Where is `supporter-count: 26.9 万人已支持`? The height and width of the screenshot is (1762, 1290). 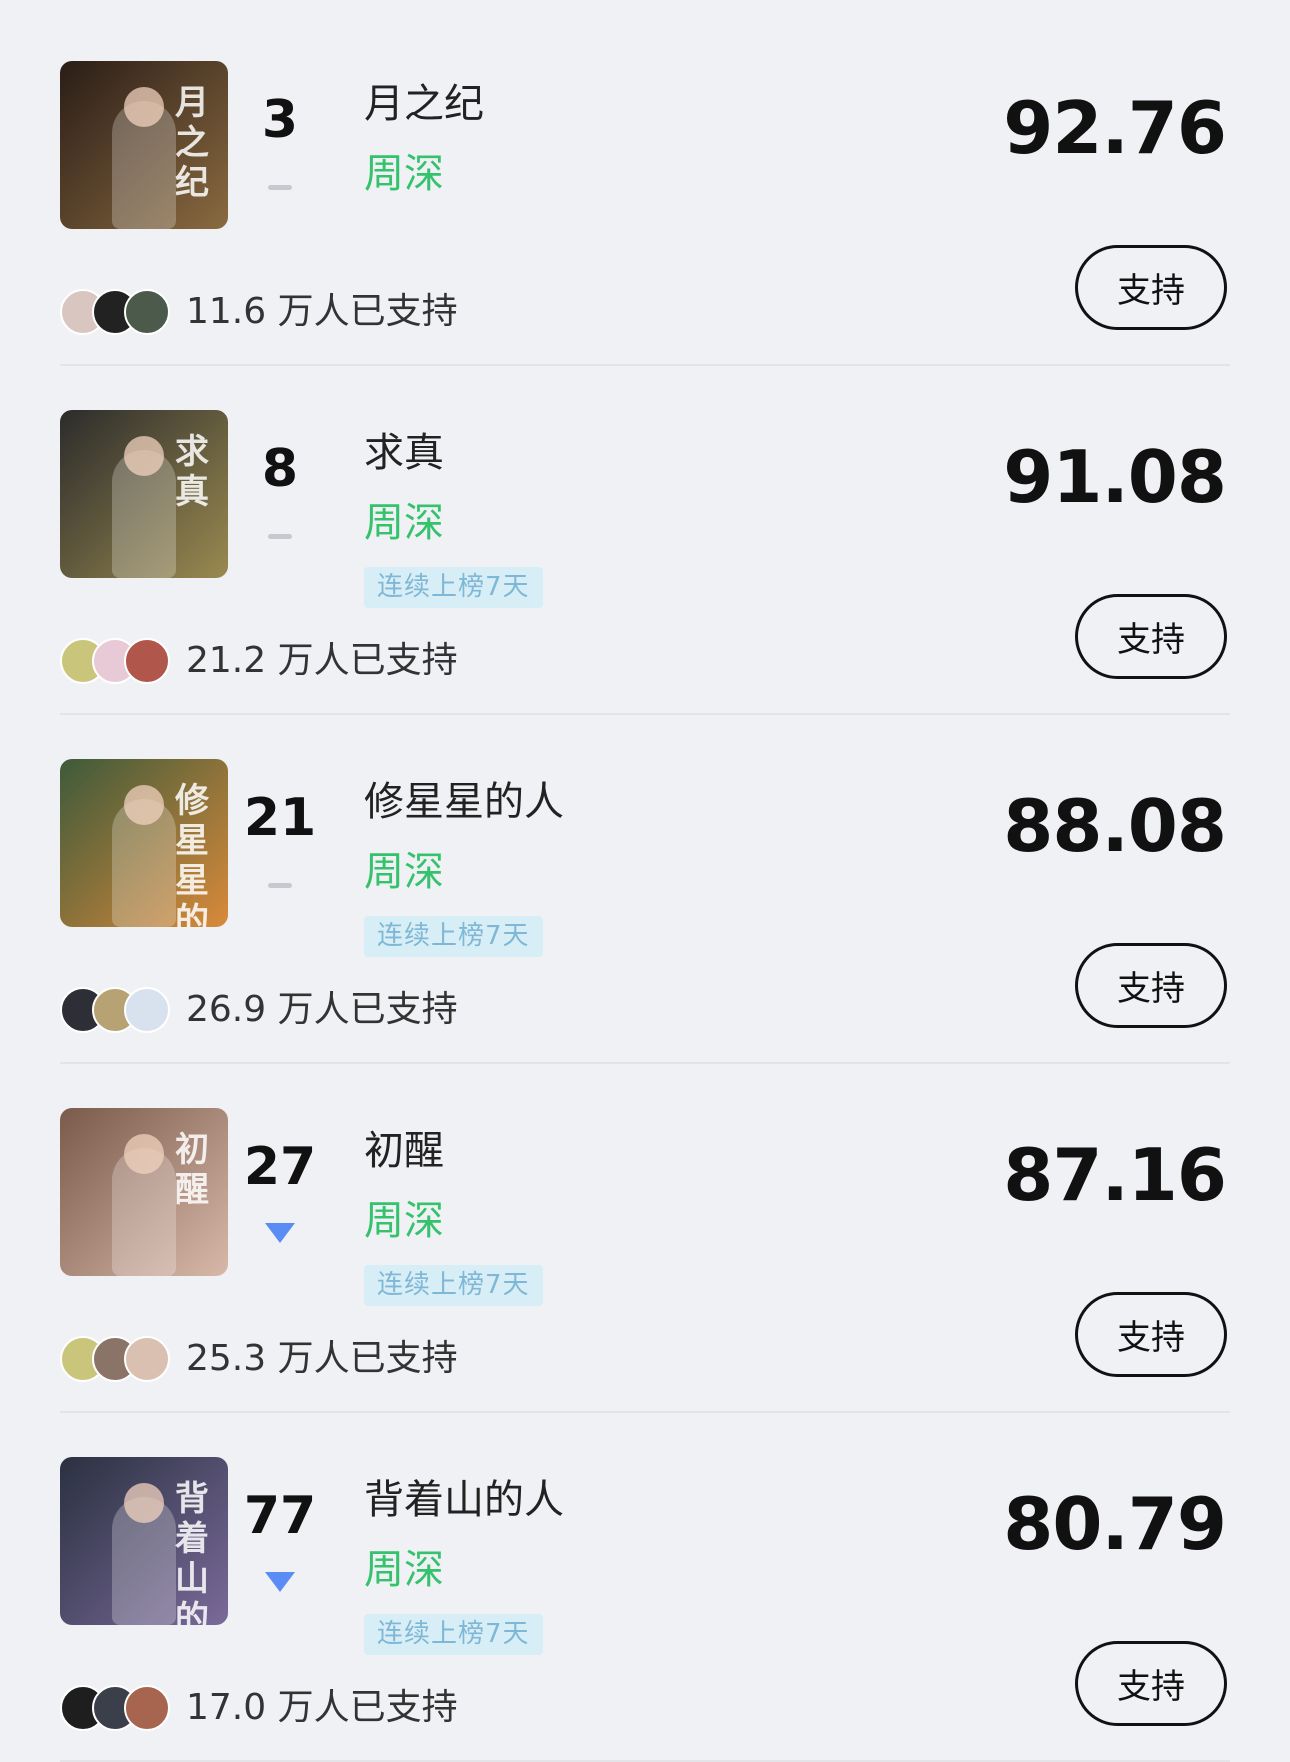
supporter-count: 26.9 万人已支持 is located at coordinates (322, 1009).